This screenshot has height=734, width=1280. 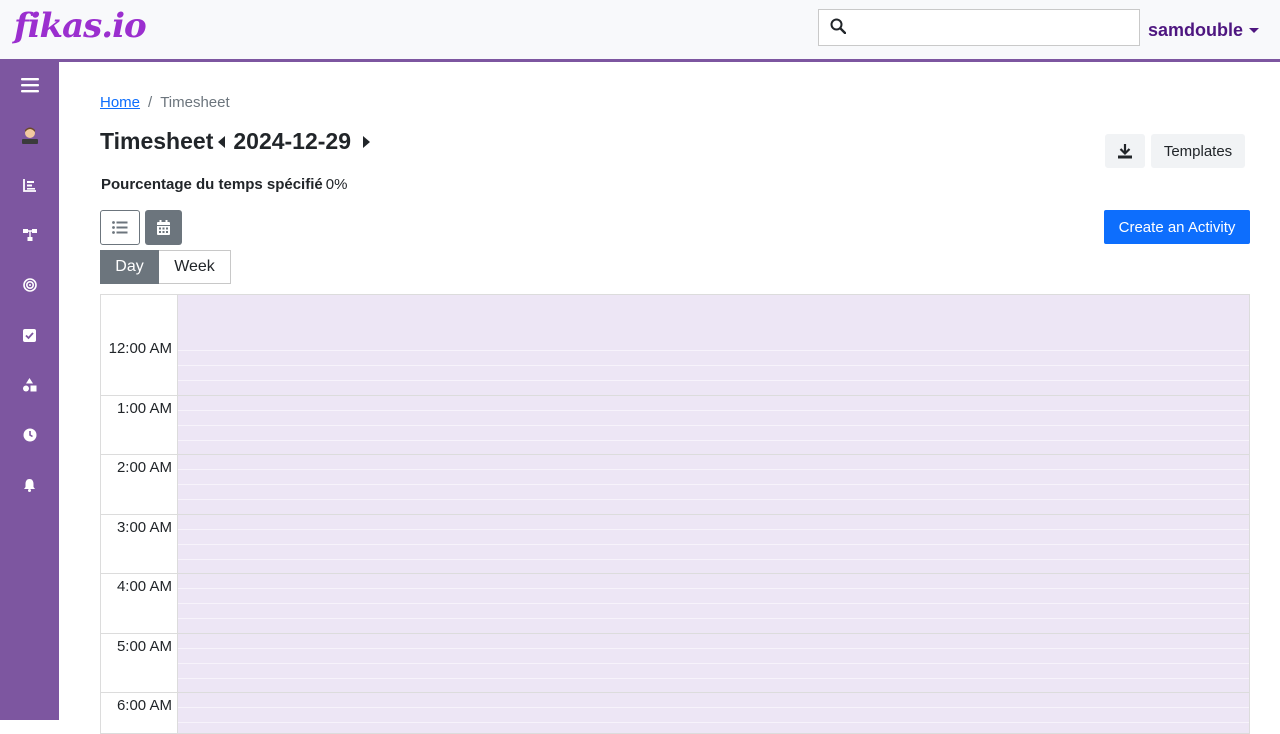 What do you see at coordinates (1198, 151) in the screenshot?
I see `templates-button: Templates` at bounding box center [1198, 151].